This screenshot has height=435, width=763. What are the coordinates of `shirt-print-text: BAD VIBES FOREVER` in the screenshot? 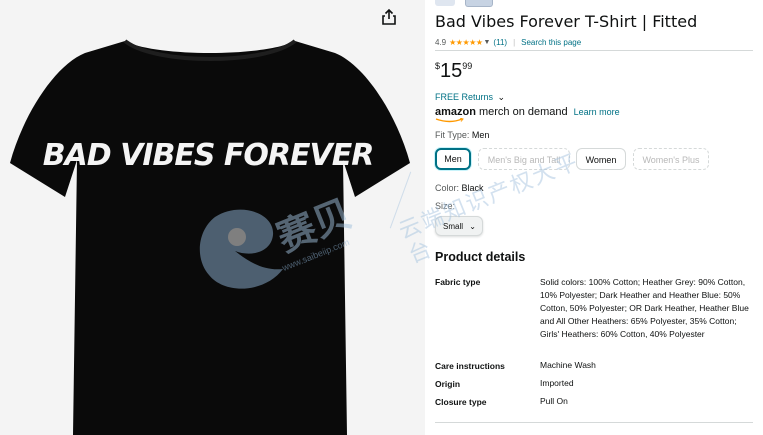 It's located at (208, 155).